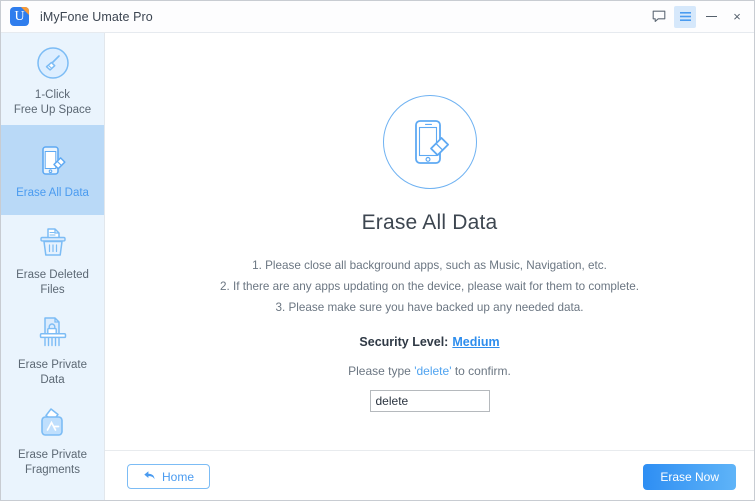 This screenshot has height=501, width=755. I want to click on page-title: Erase All Data, so click(429, 222).